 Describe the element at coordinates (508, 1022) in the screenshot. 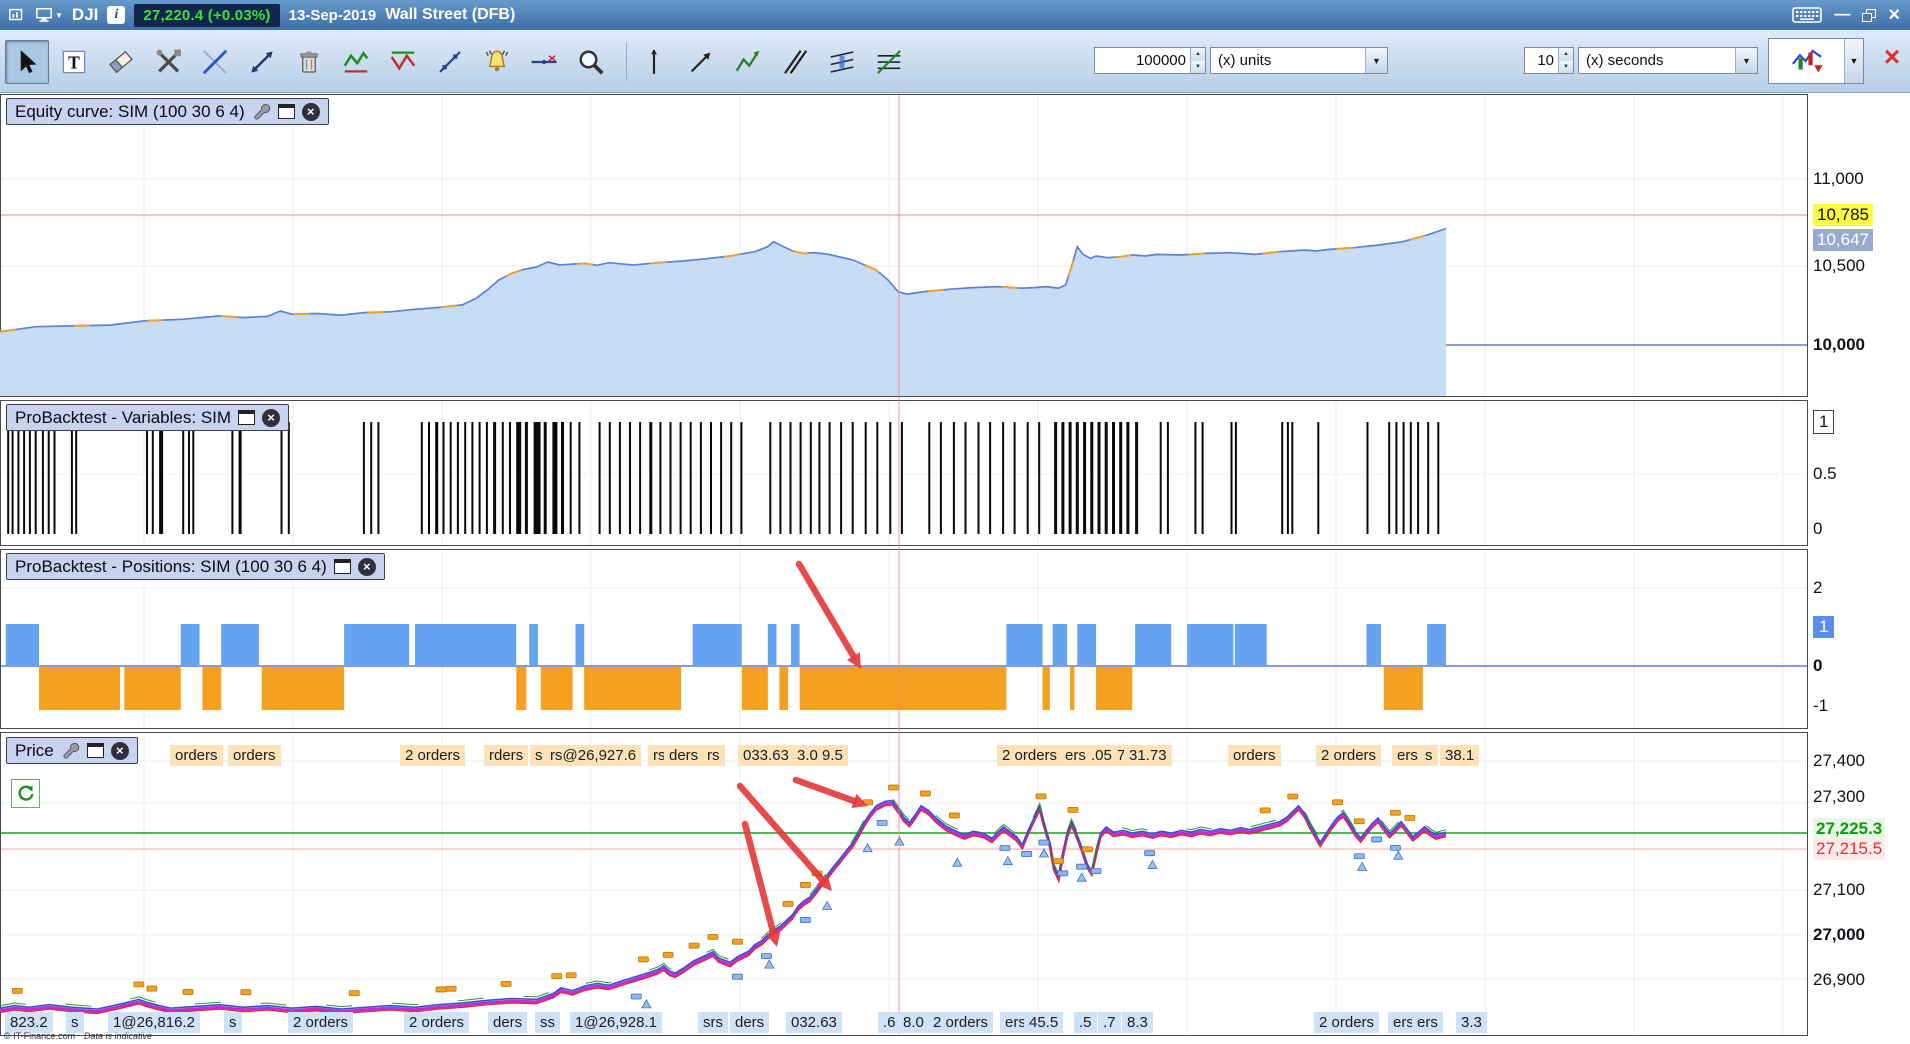

I see `order-label: ders` at that location.